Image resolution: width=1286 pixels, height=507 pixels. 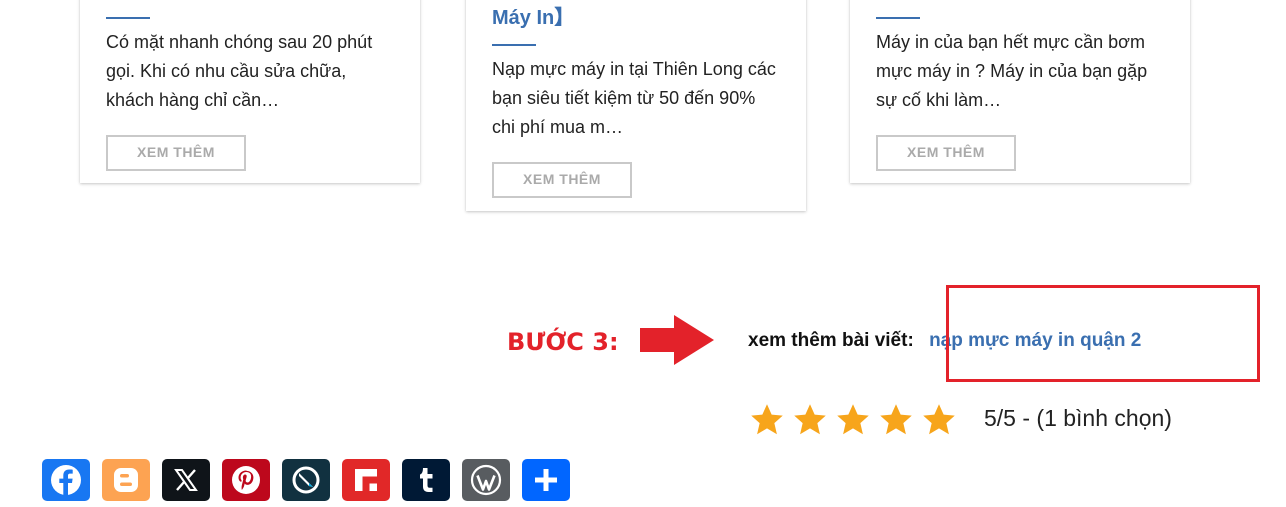 I want to click on blogger-icon, so click(x=126, y=480).